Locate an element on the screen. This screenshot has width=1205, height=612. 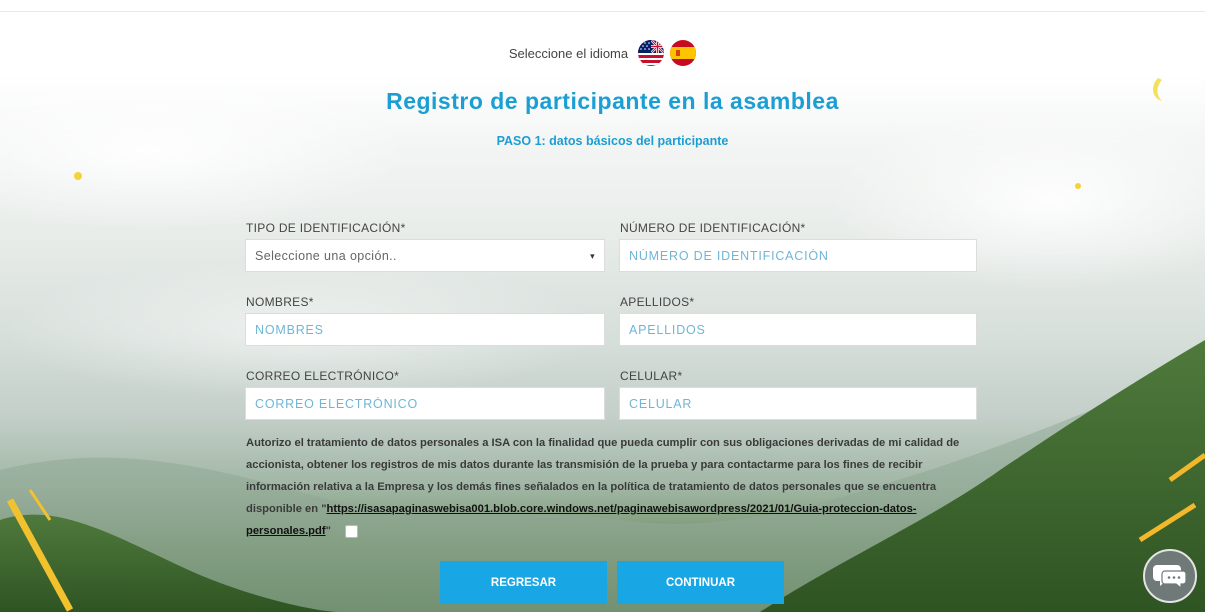
id-number-label: NÚMERO DE IDENTIFICACIÓN* is located at coordinates (713, 228).